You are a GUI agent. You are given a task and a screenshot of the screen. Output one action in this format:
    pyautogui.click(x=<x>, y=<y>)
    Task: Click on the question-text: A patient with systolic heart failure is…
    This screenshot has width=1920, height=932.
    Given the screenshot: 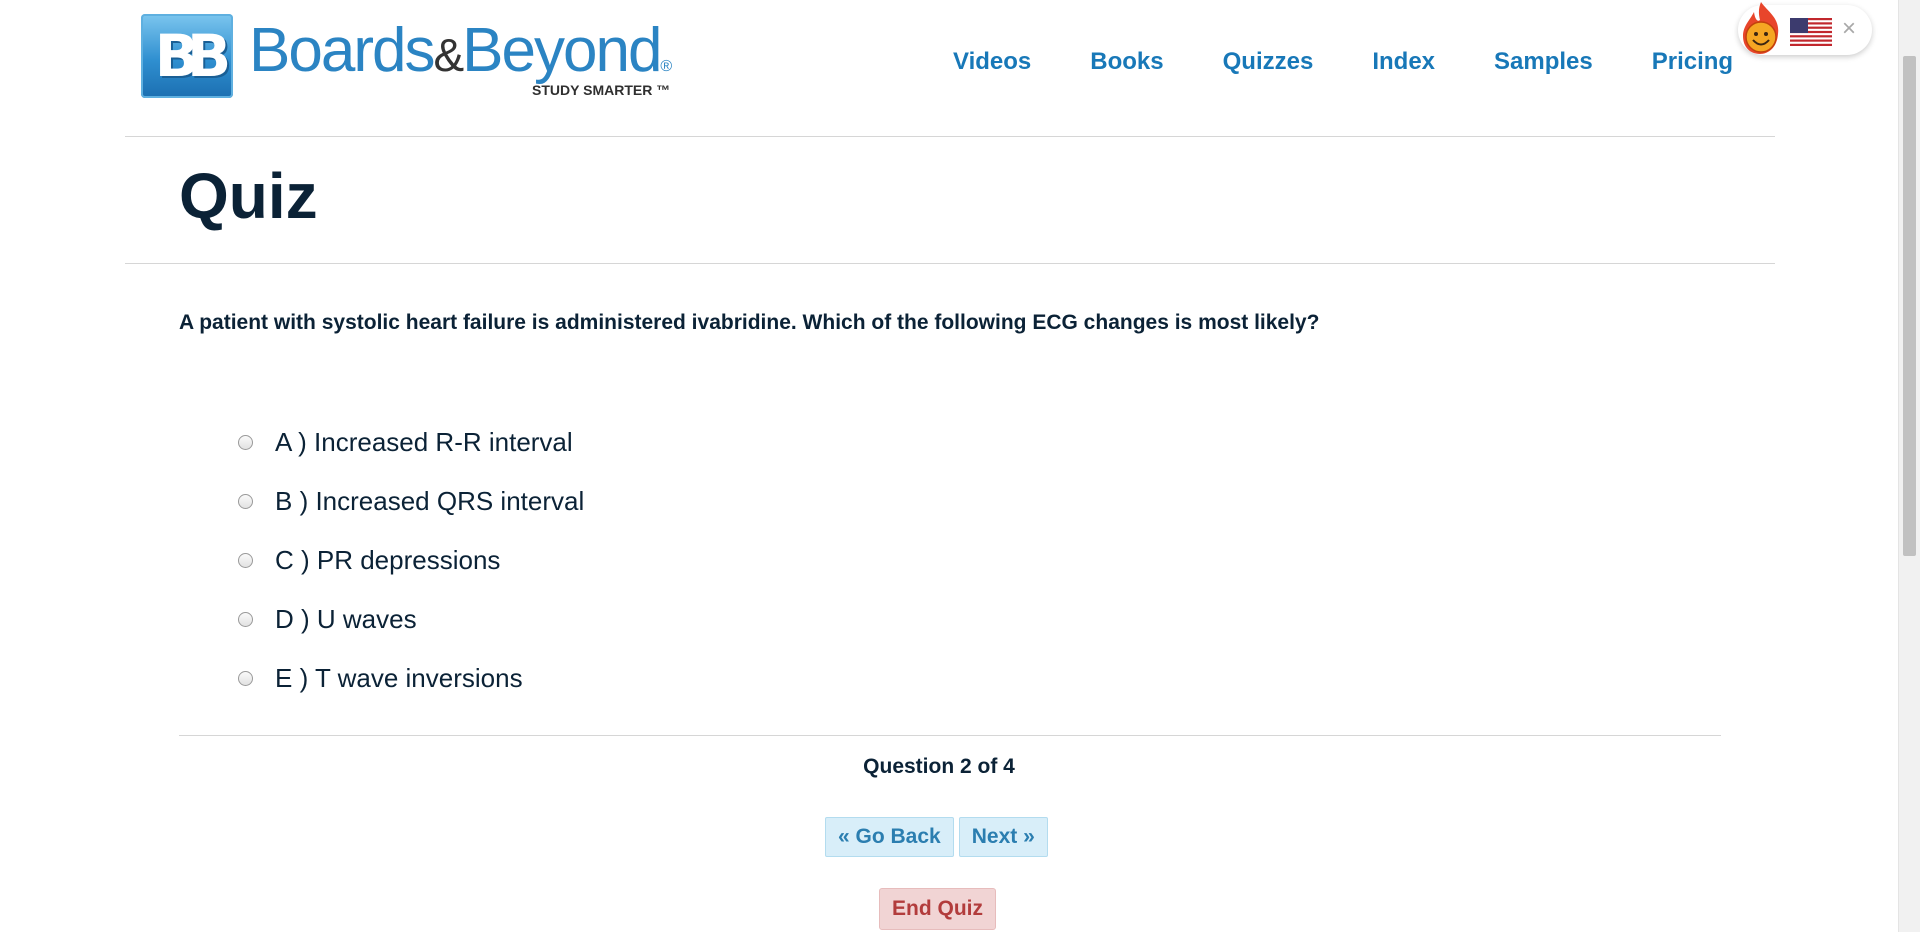 What is the action you would take?
    pyautogui.click(x=749, y=322)
    